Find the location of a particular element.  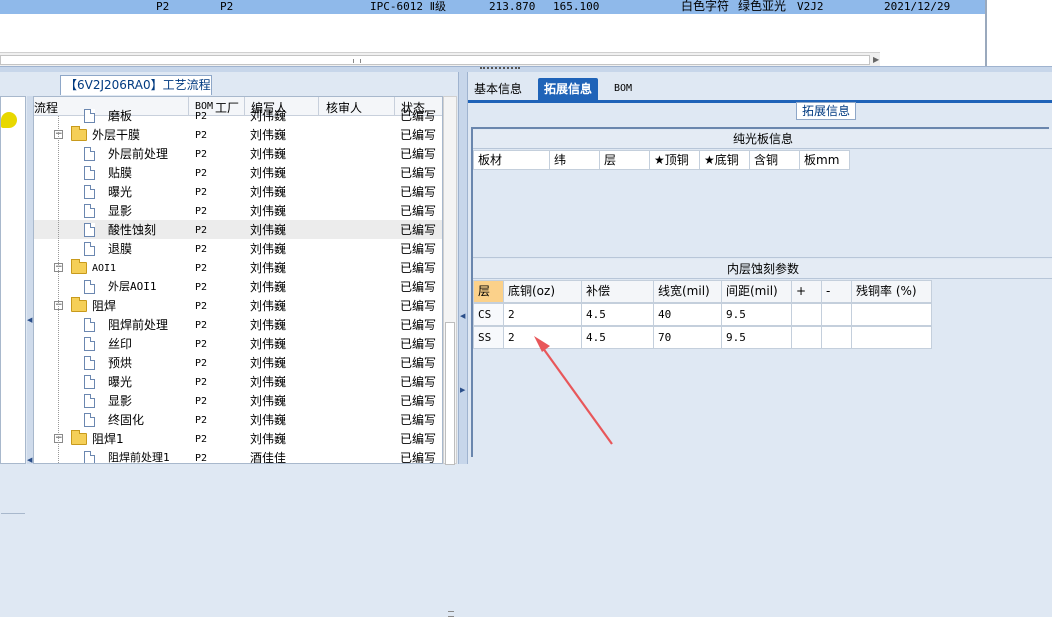

bare-board-col-1: 纬 is located at coordinates (574, 160).